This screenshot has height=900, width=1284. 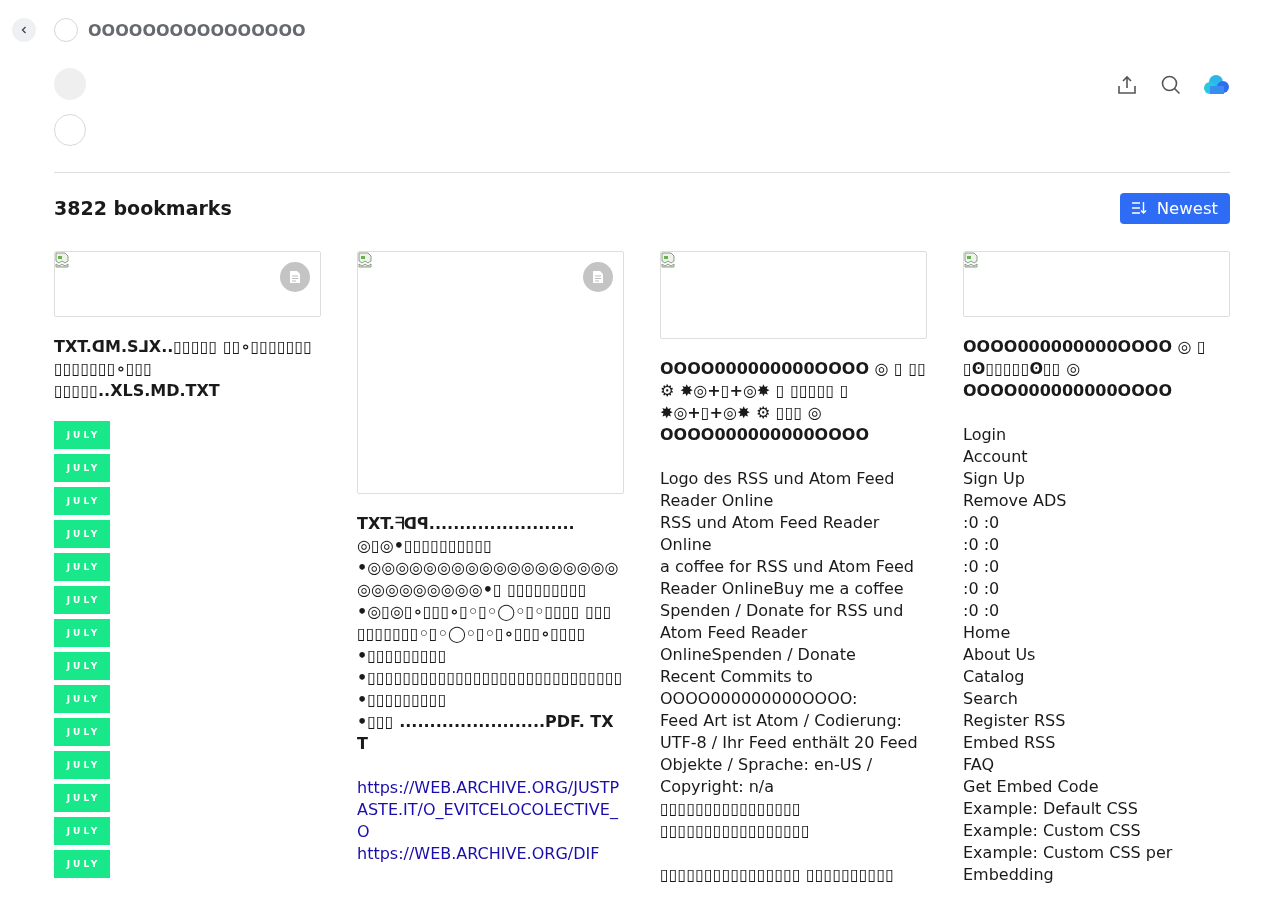 What do you see at coordinates (490, 634) in the screenshot?
I see `bookmark-title: ▯▯▯▯▯▯▯◦▯◦◯◦▯◦▯∘▯▯▯∘▯▯▯▯` at bounding box center [490, 634].